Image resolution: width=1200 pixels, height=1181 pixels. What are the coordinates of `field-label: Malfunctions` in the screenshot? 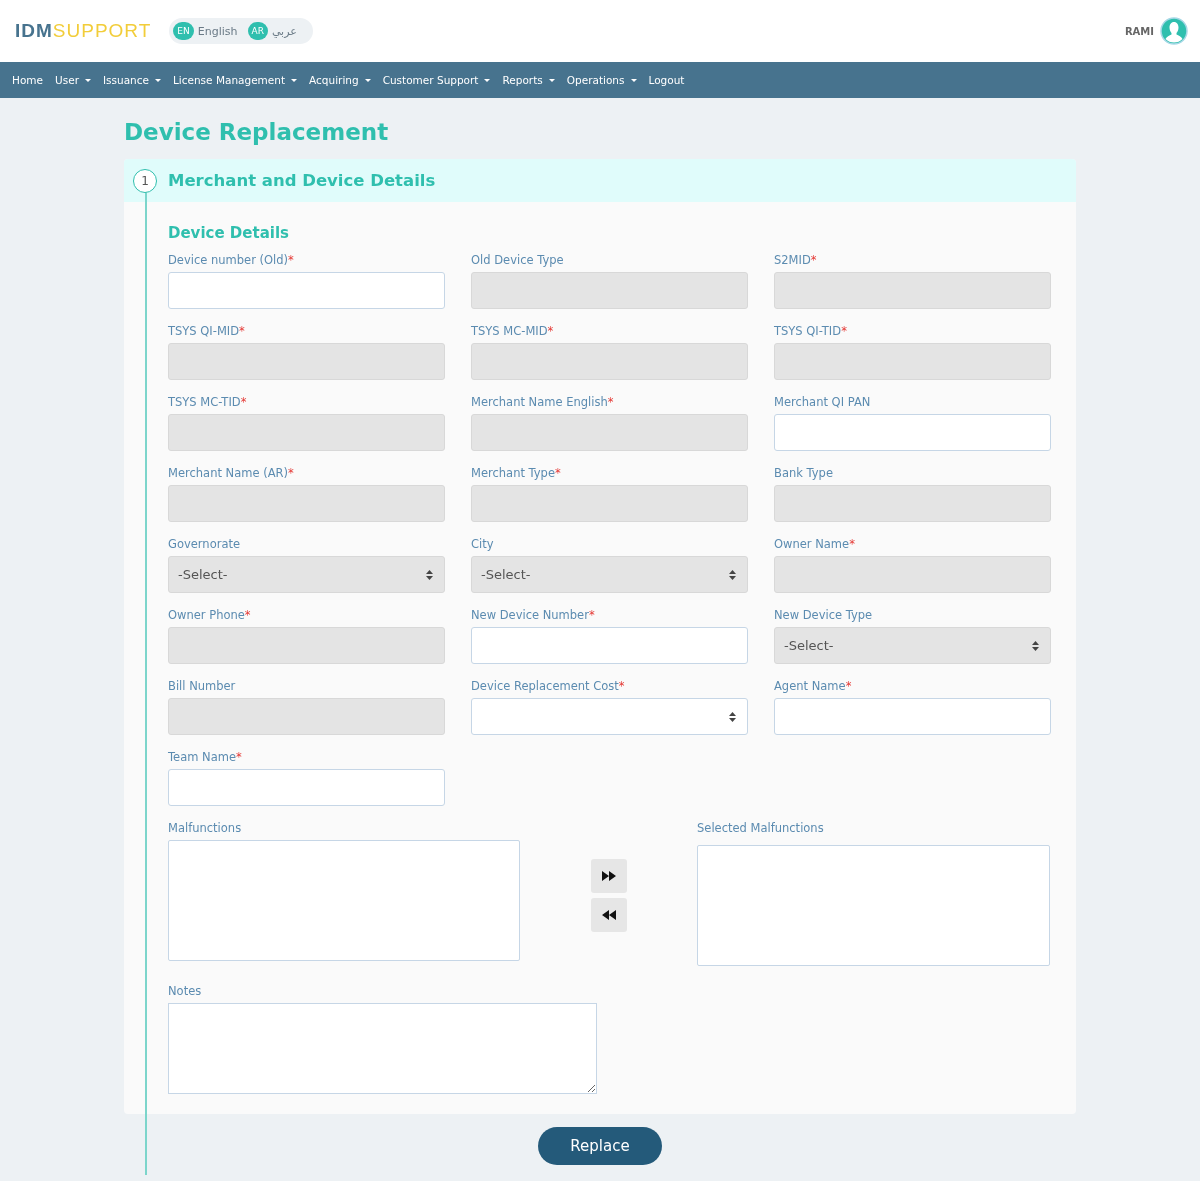 It's located at (205, 828).